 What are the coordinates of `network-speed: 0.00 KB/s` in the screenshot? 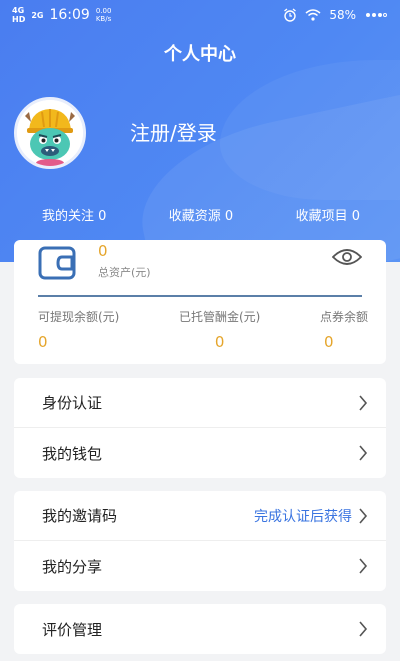 It's located at (104, 15).